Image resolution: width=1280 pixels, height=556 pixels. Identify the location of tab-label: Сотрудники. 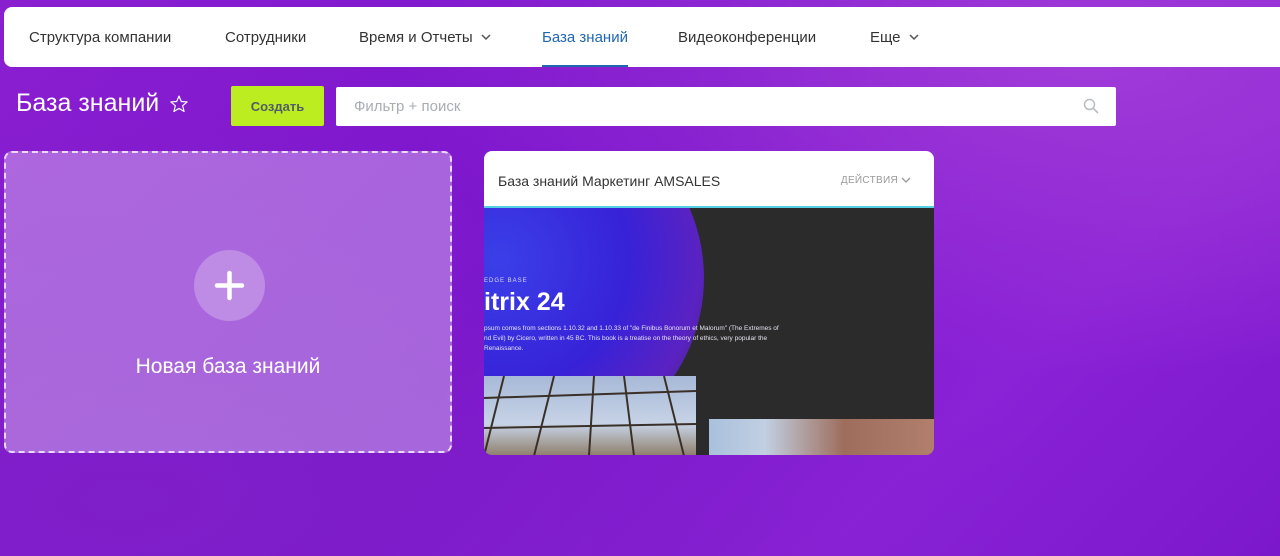
(266, 37).